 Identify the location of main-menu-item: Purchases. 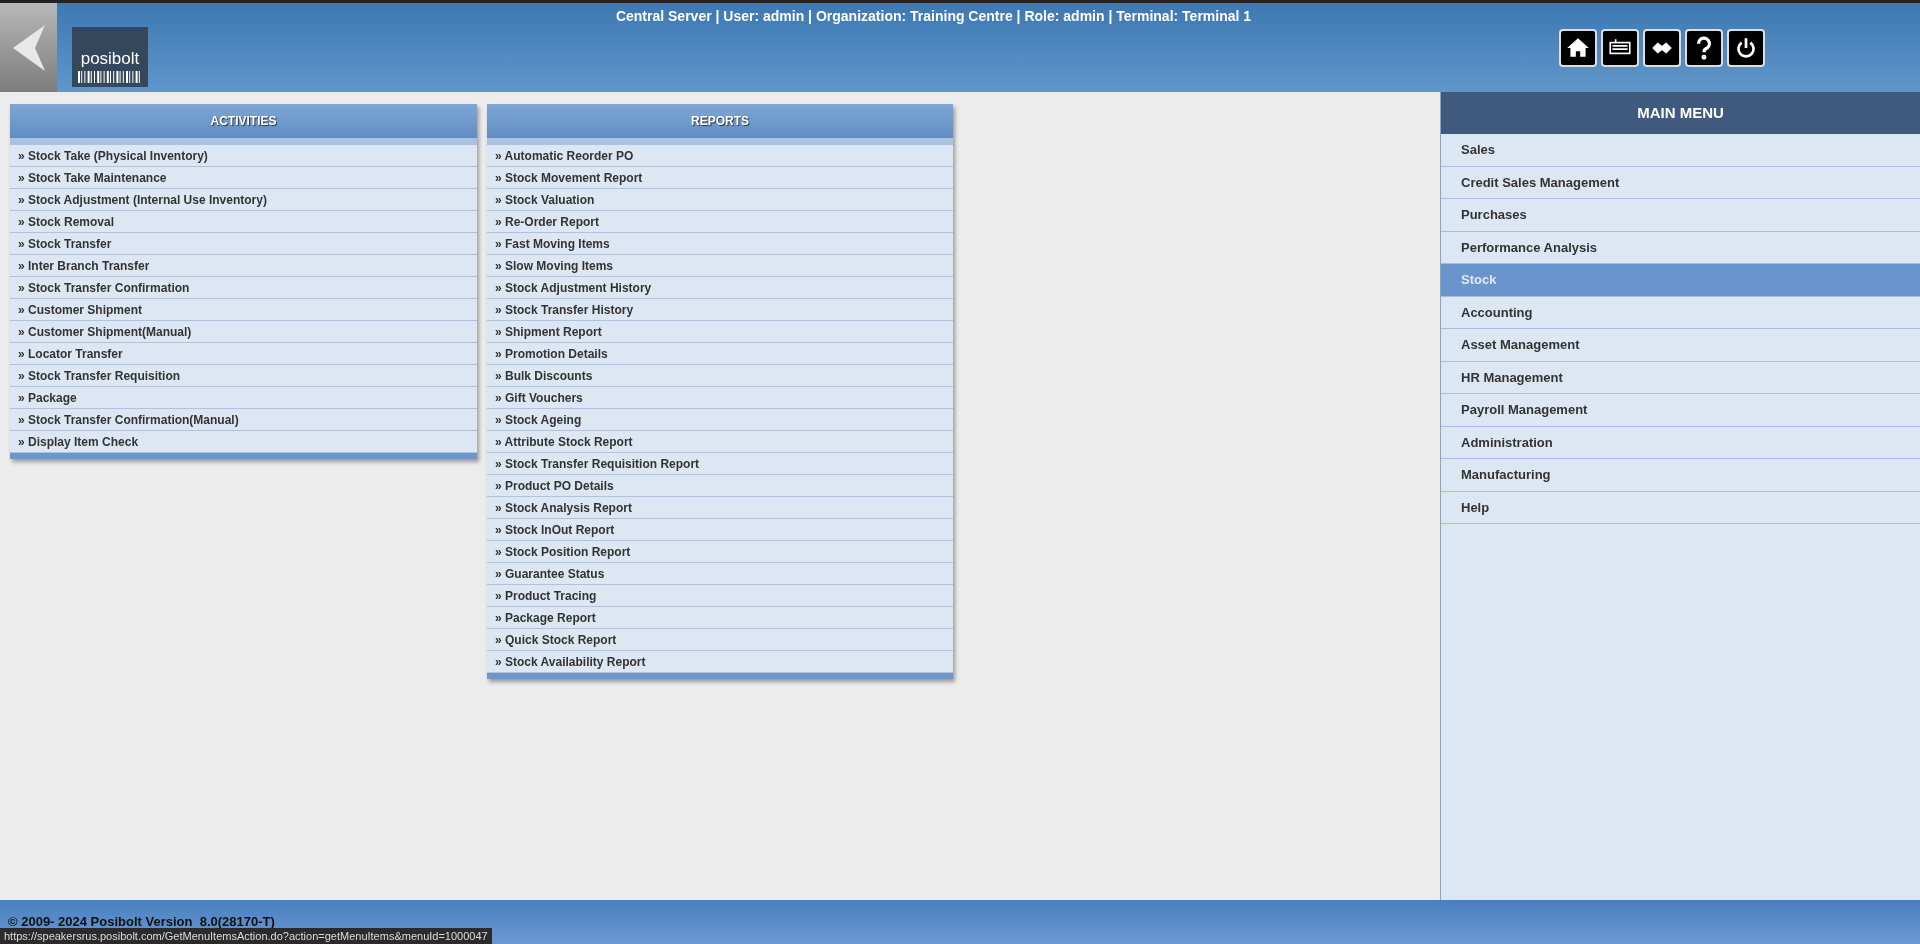
(1680, 215).